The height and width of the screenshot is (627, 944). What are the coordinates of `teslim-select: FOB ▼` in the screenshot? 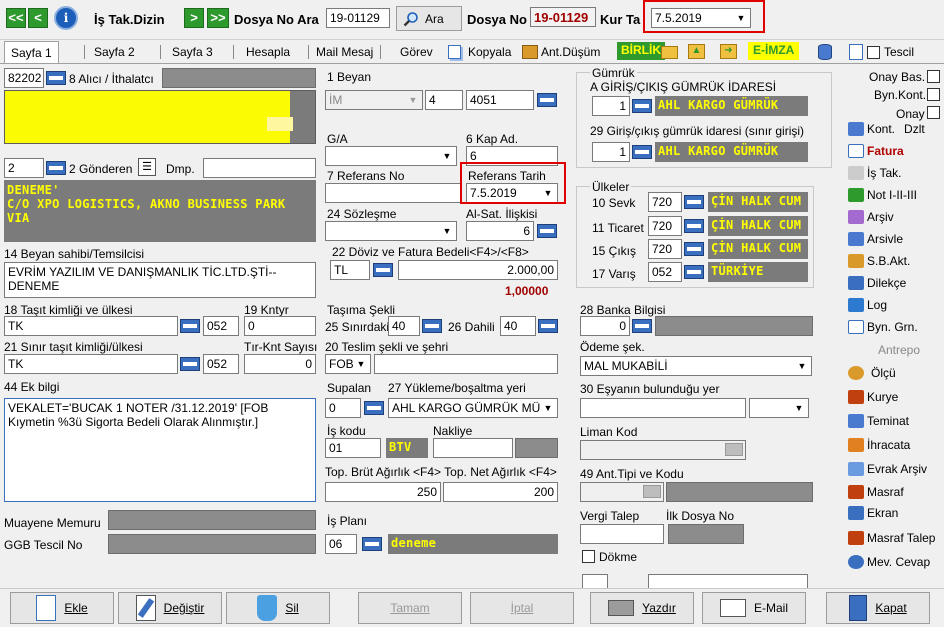 It's located at (348, 364).